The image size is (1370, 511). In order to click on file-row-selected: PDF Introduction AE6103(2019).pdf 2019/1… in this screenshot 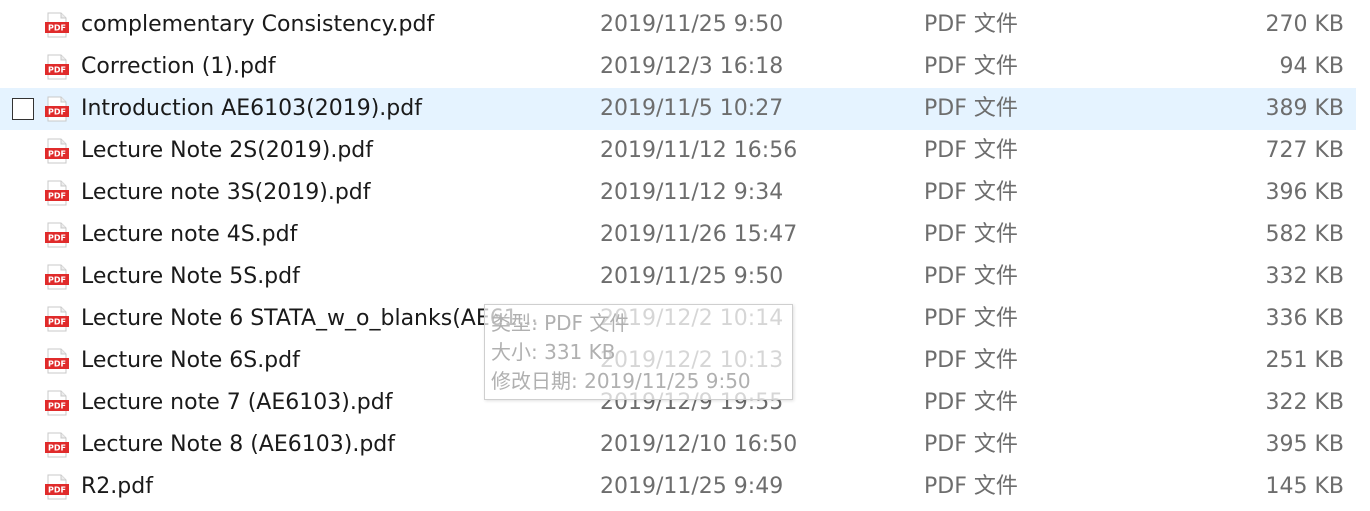, I will do `click(678, 109)`.